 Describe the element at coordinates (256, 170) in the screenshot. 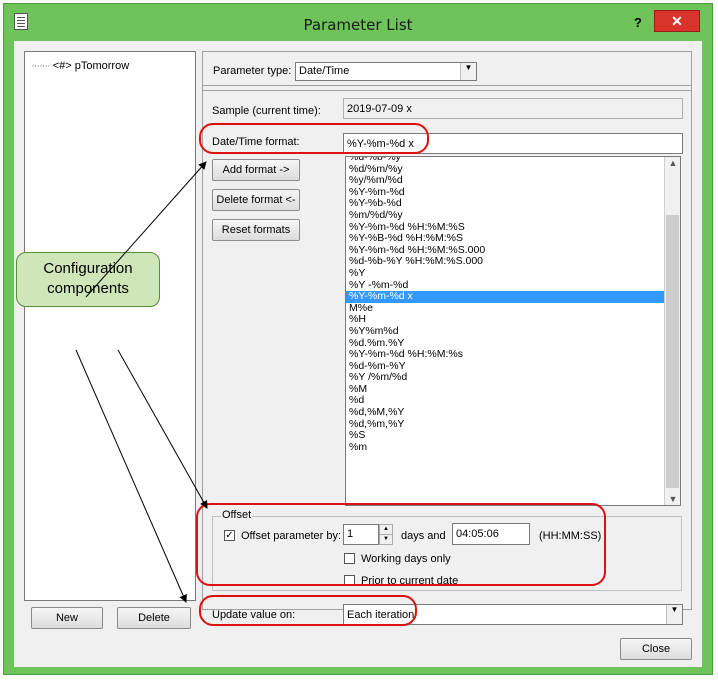

I see `add-format-button: Add format ->` at that location.